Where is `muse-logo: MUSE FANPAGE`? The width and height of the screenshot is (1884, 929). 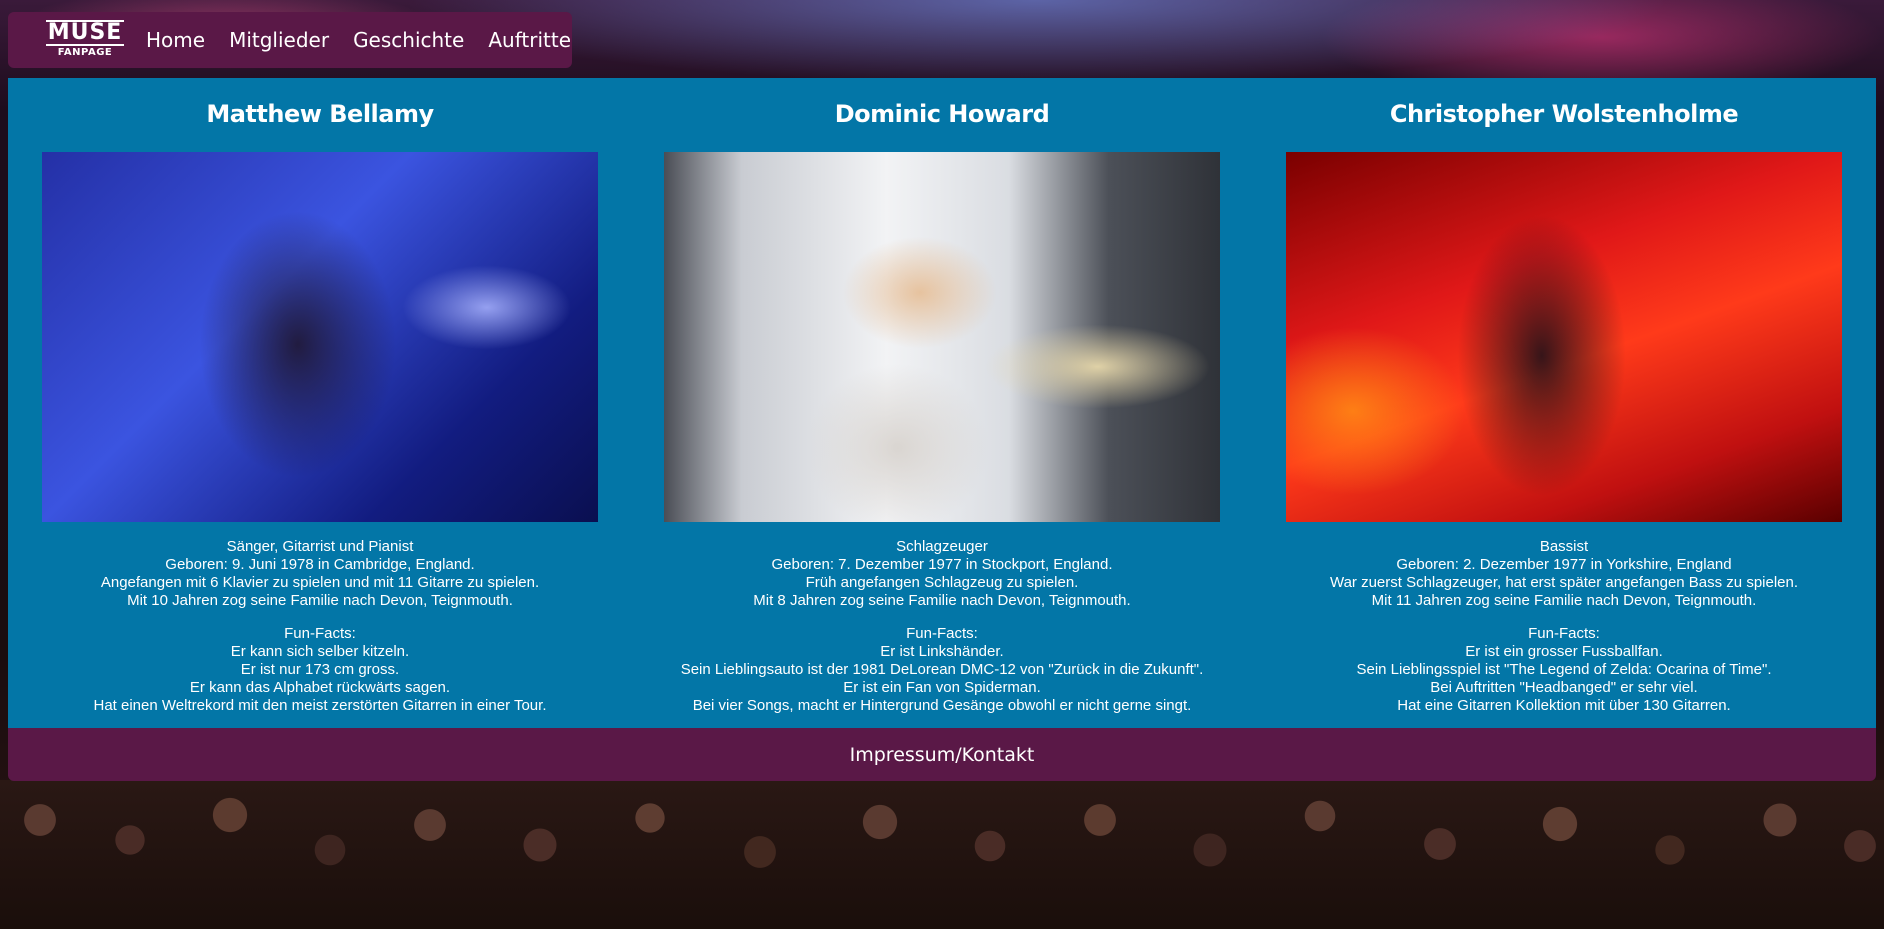
muse-logo: MUSE FANPAGE is located at coordinates (85, 40).